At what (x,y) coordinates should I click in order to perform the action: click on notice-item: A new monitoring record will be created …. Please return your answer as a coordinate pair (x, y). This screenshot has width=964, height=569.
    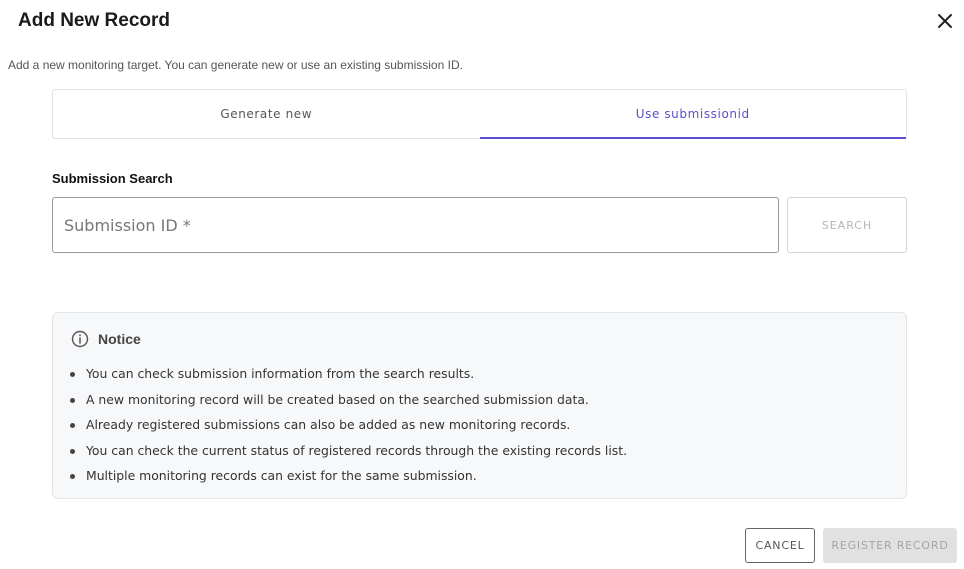
    Looking at the image, I should click on (348, 400).